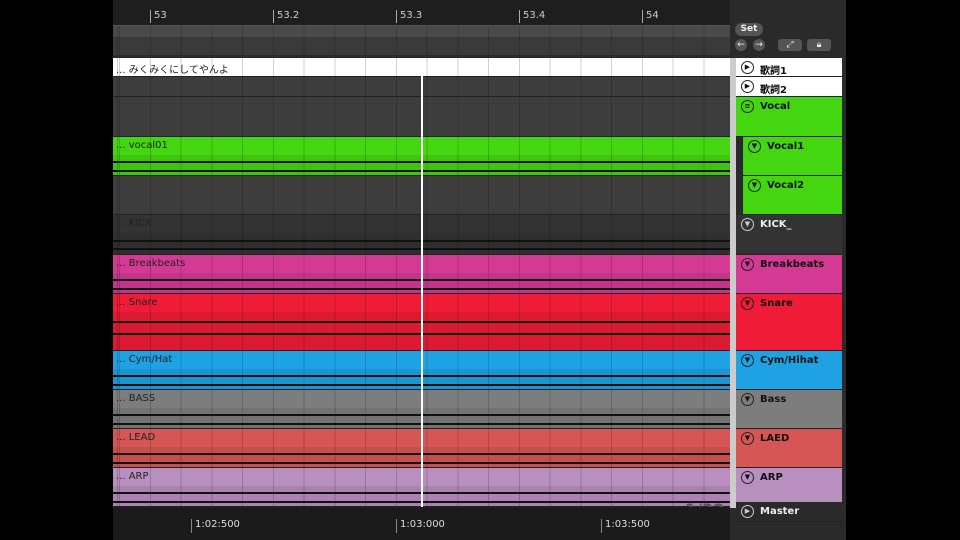  I want to click on track-header--2: ▶ 歌詞2, so click(789, 87).